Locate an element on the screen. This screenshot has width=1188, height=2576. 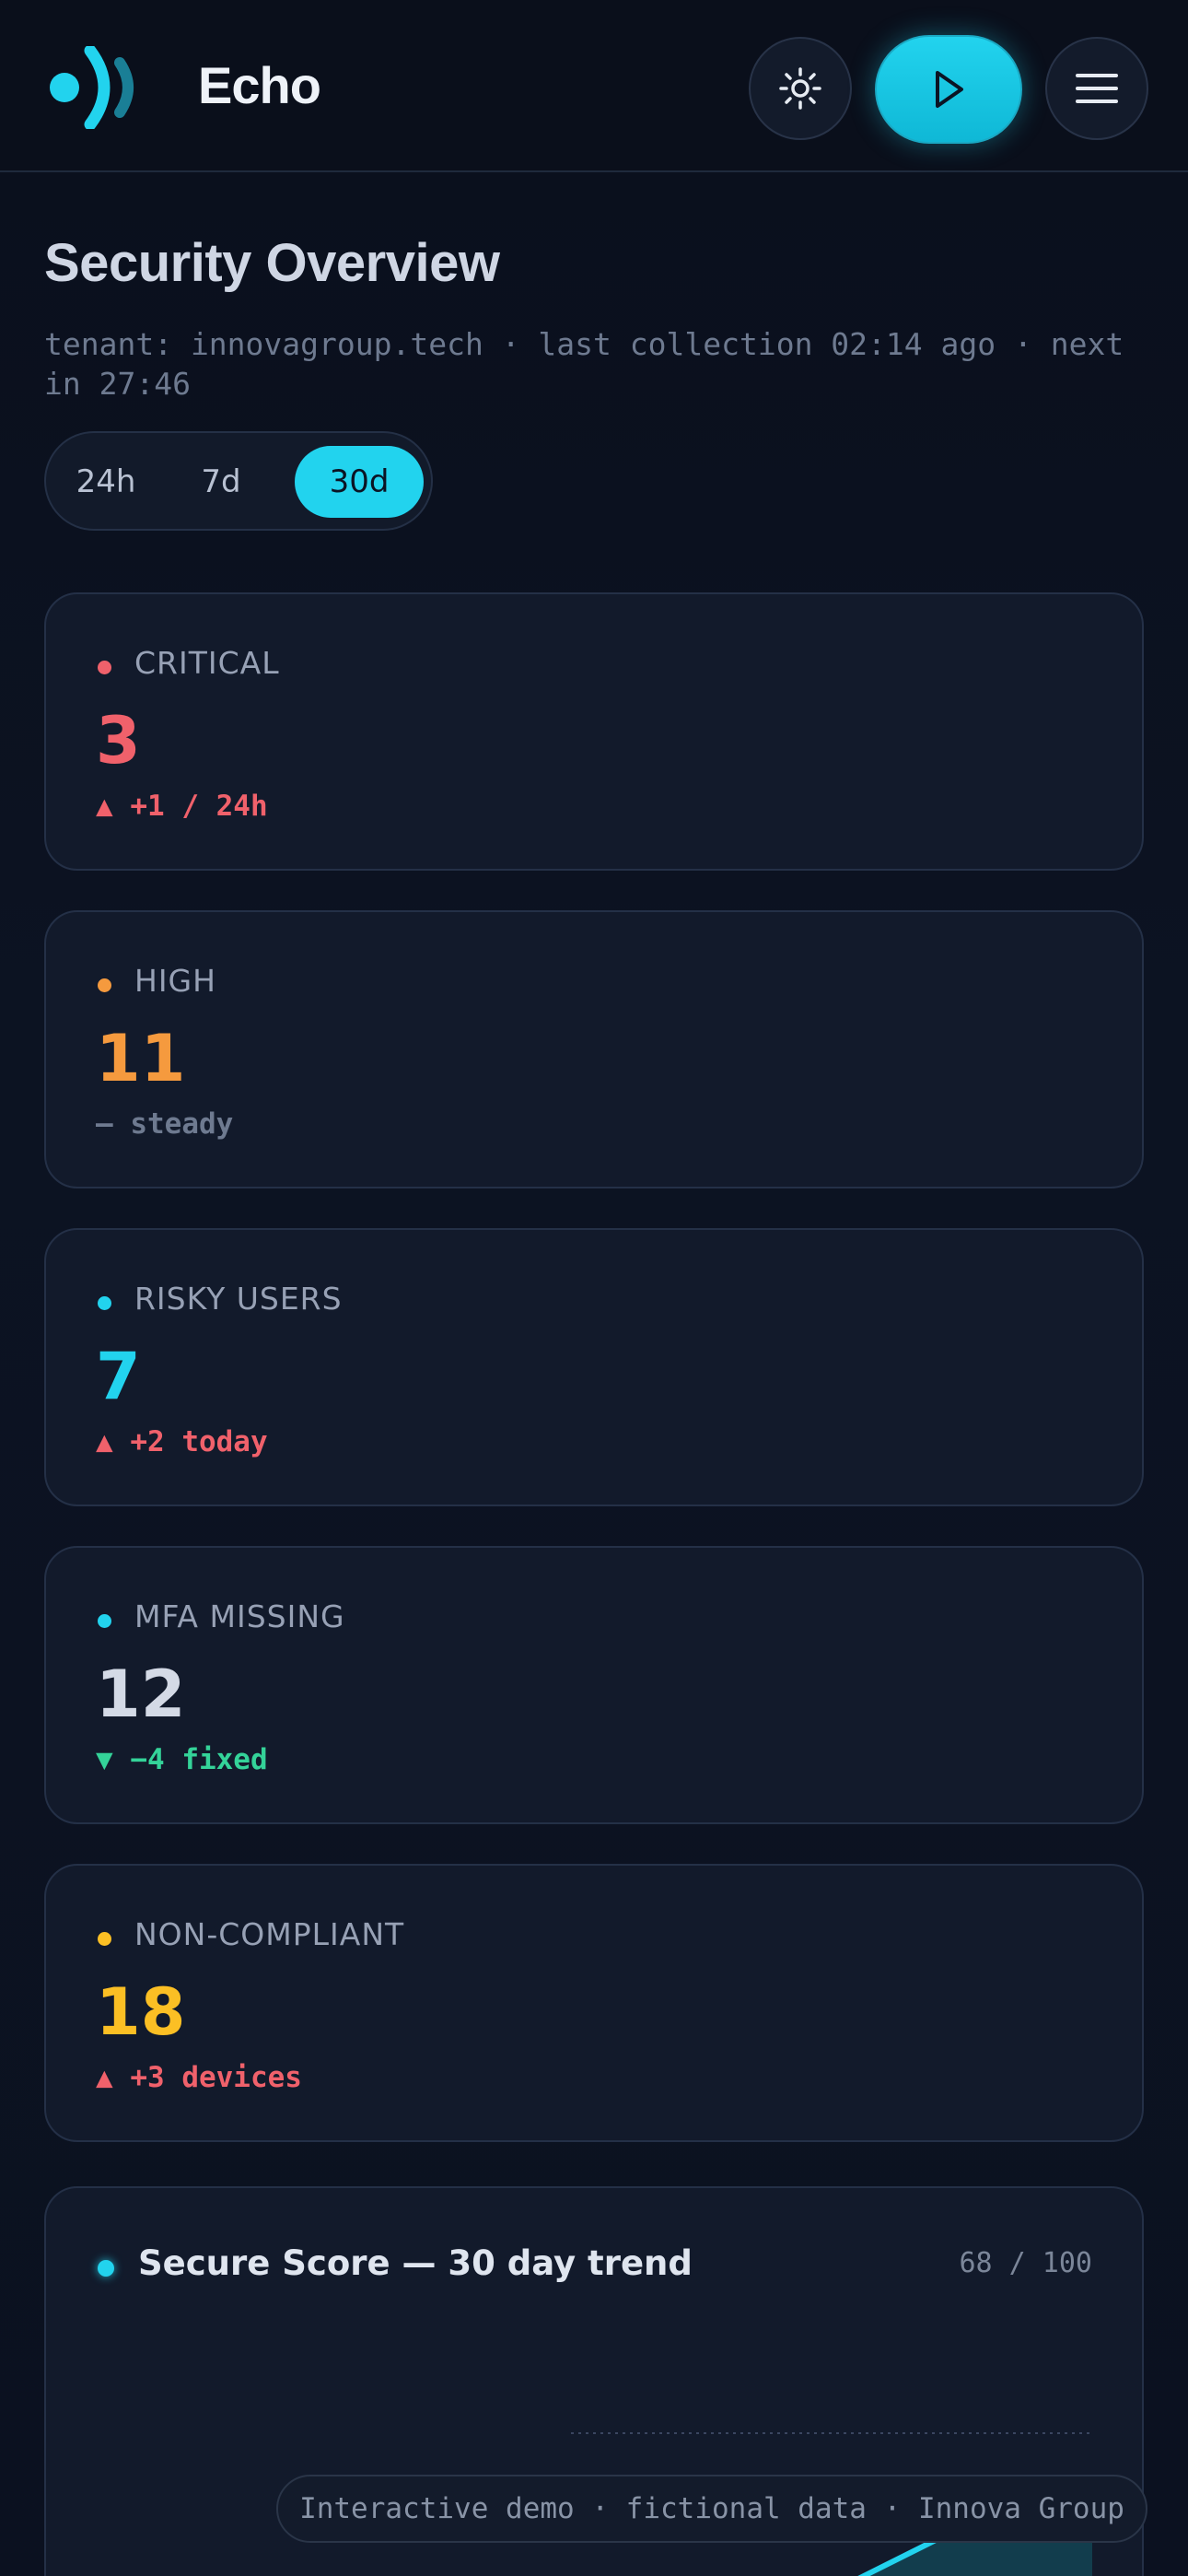
time-range-selector: 24h 7d 30d is located at coordinates (239, 481).